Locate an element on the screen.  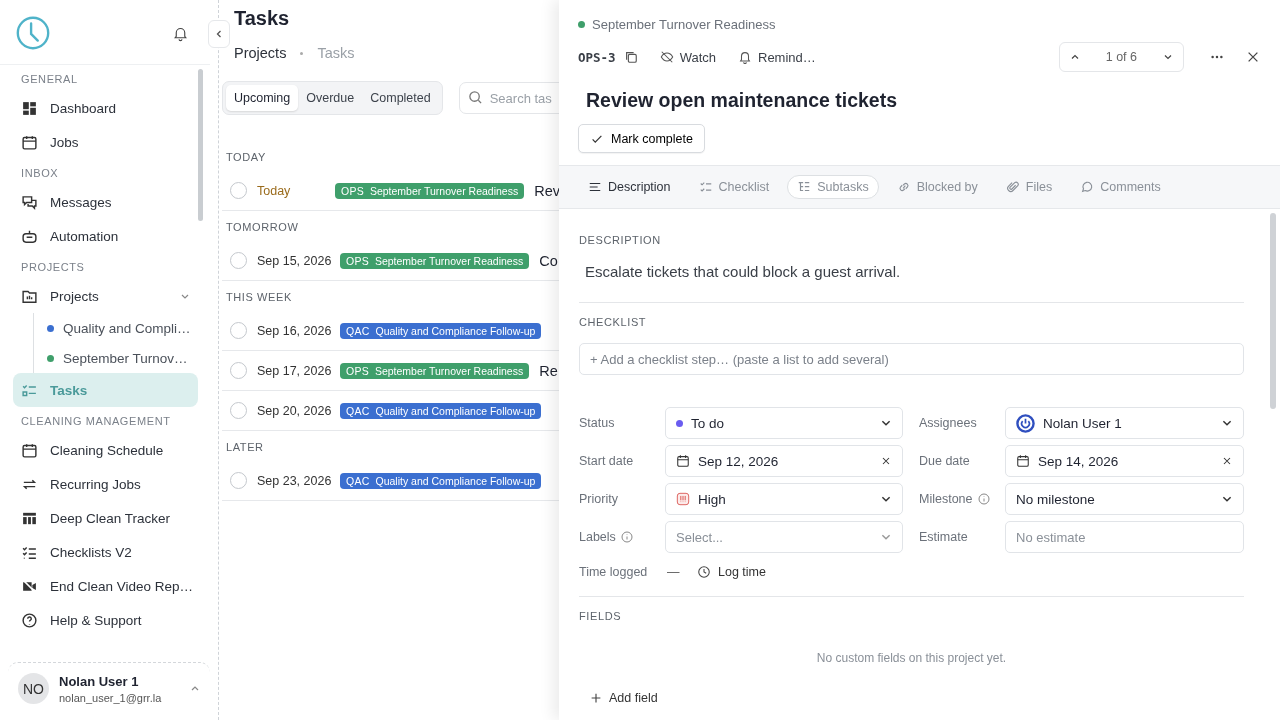
field-label: Labels is located at coordinates (597, 537).